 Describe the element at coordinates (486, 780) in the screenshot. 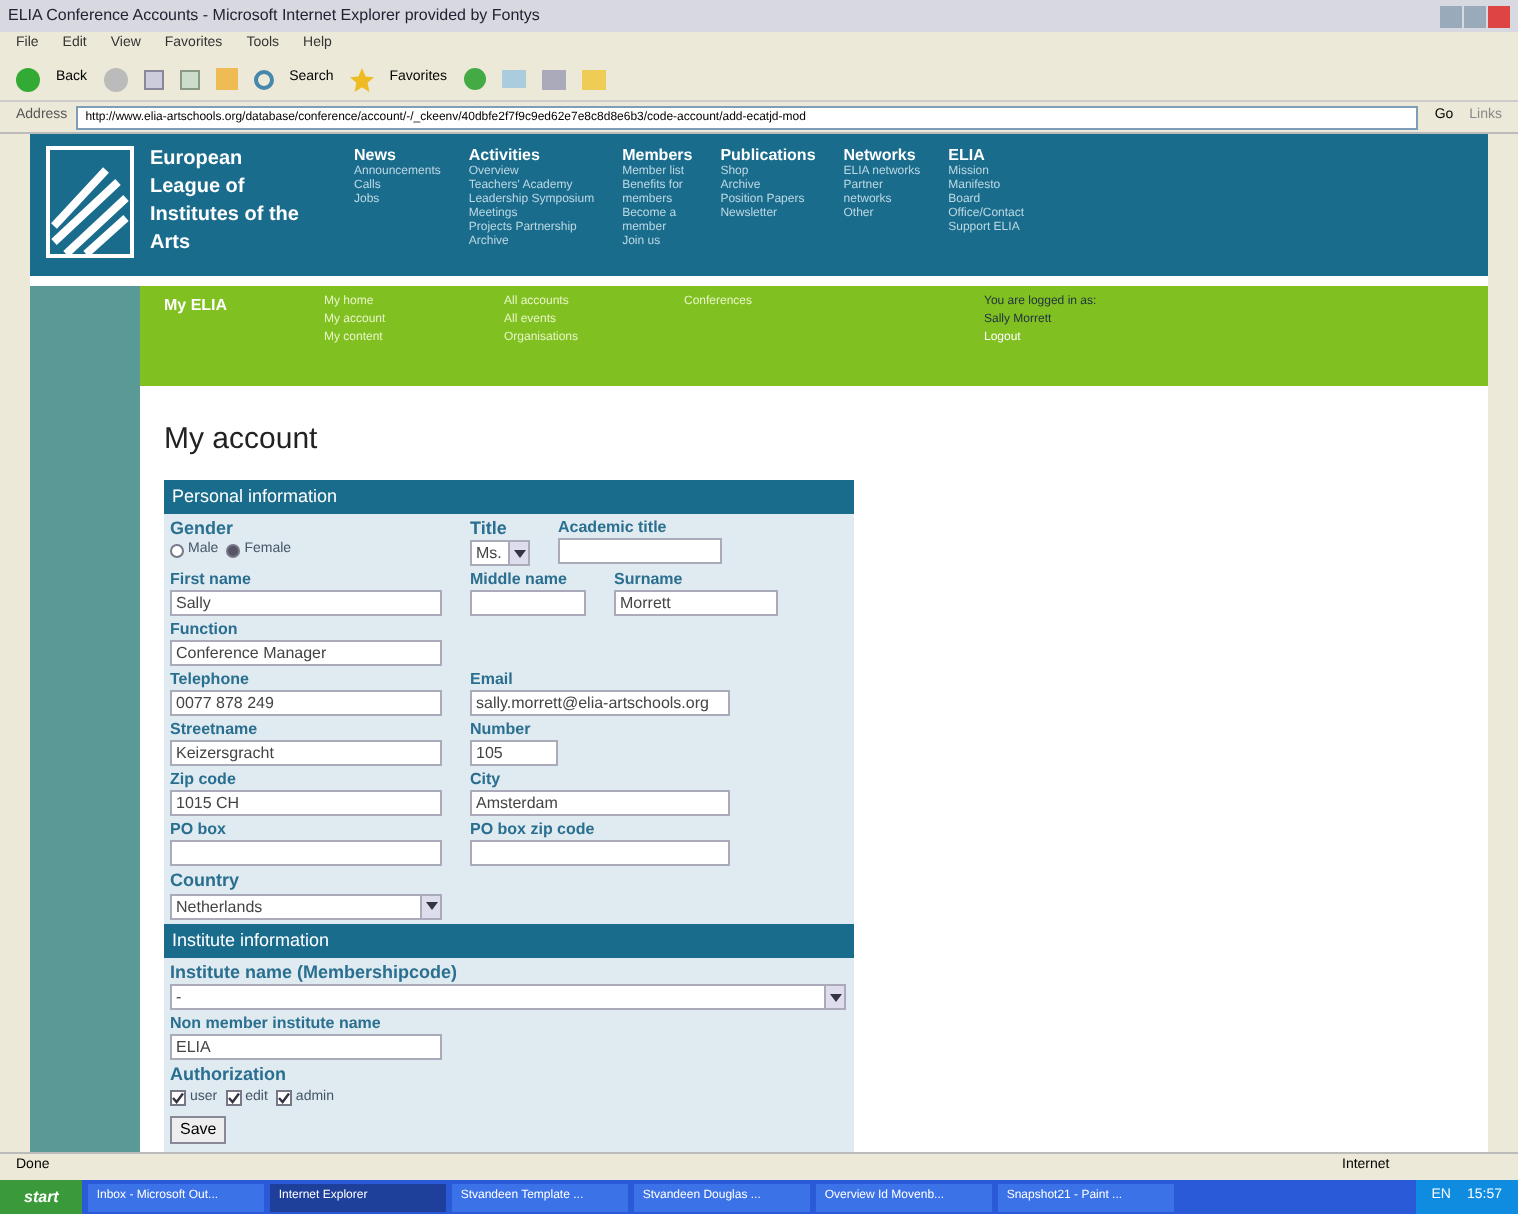

I see `field-label: City` at that location.